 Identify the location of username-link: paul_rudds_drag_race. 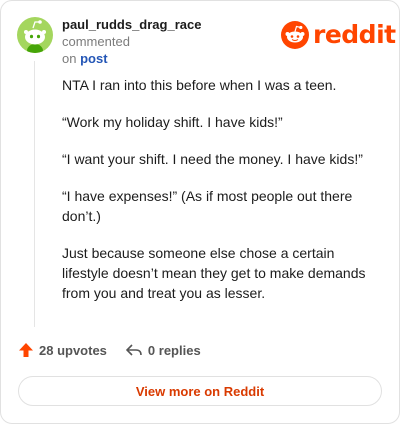
(131, 24).